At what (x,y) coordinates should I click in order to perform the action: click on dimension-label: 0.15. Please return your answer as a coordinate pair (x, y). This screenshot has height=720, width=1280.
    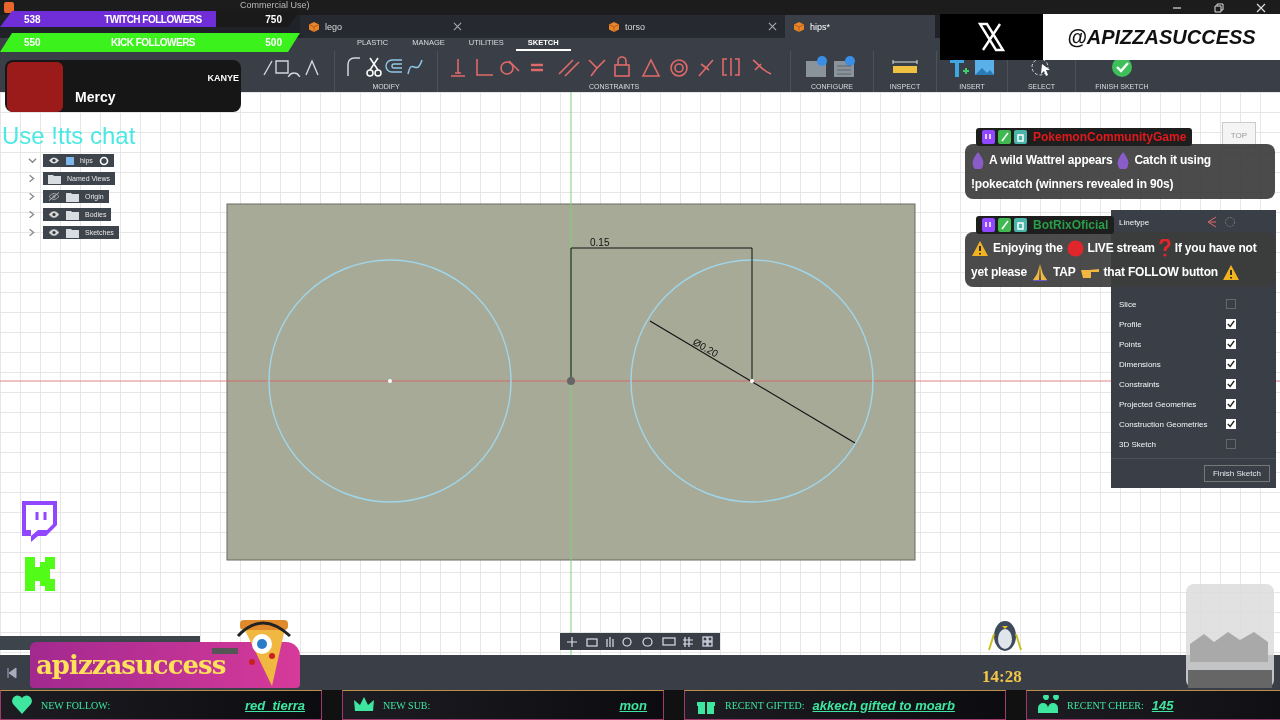
    Looking at the image, I should click on (600, 242).